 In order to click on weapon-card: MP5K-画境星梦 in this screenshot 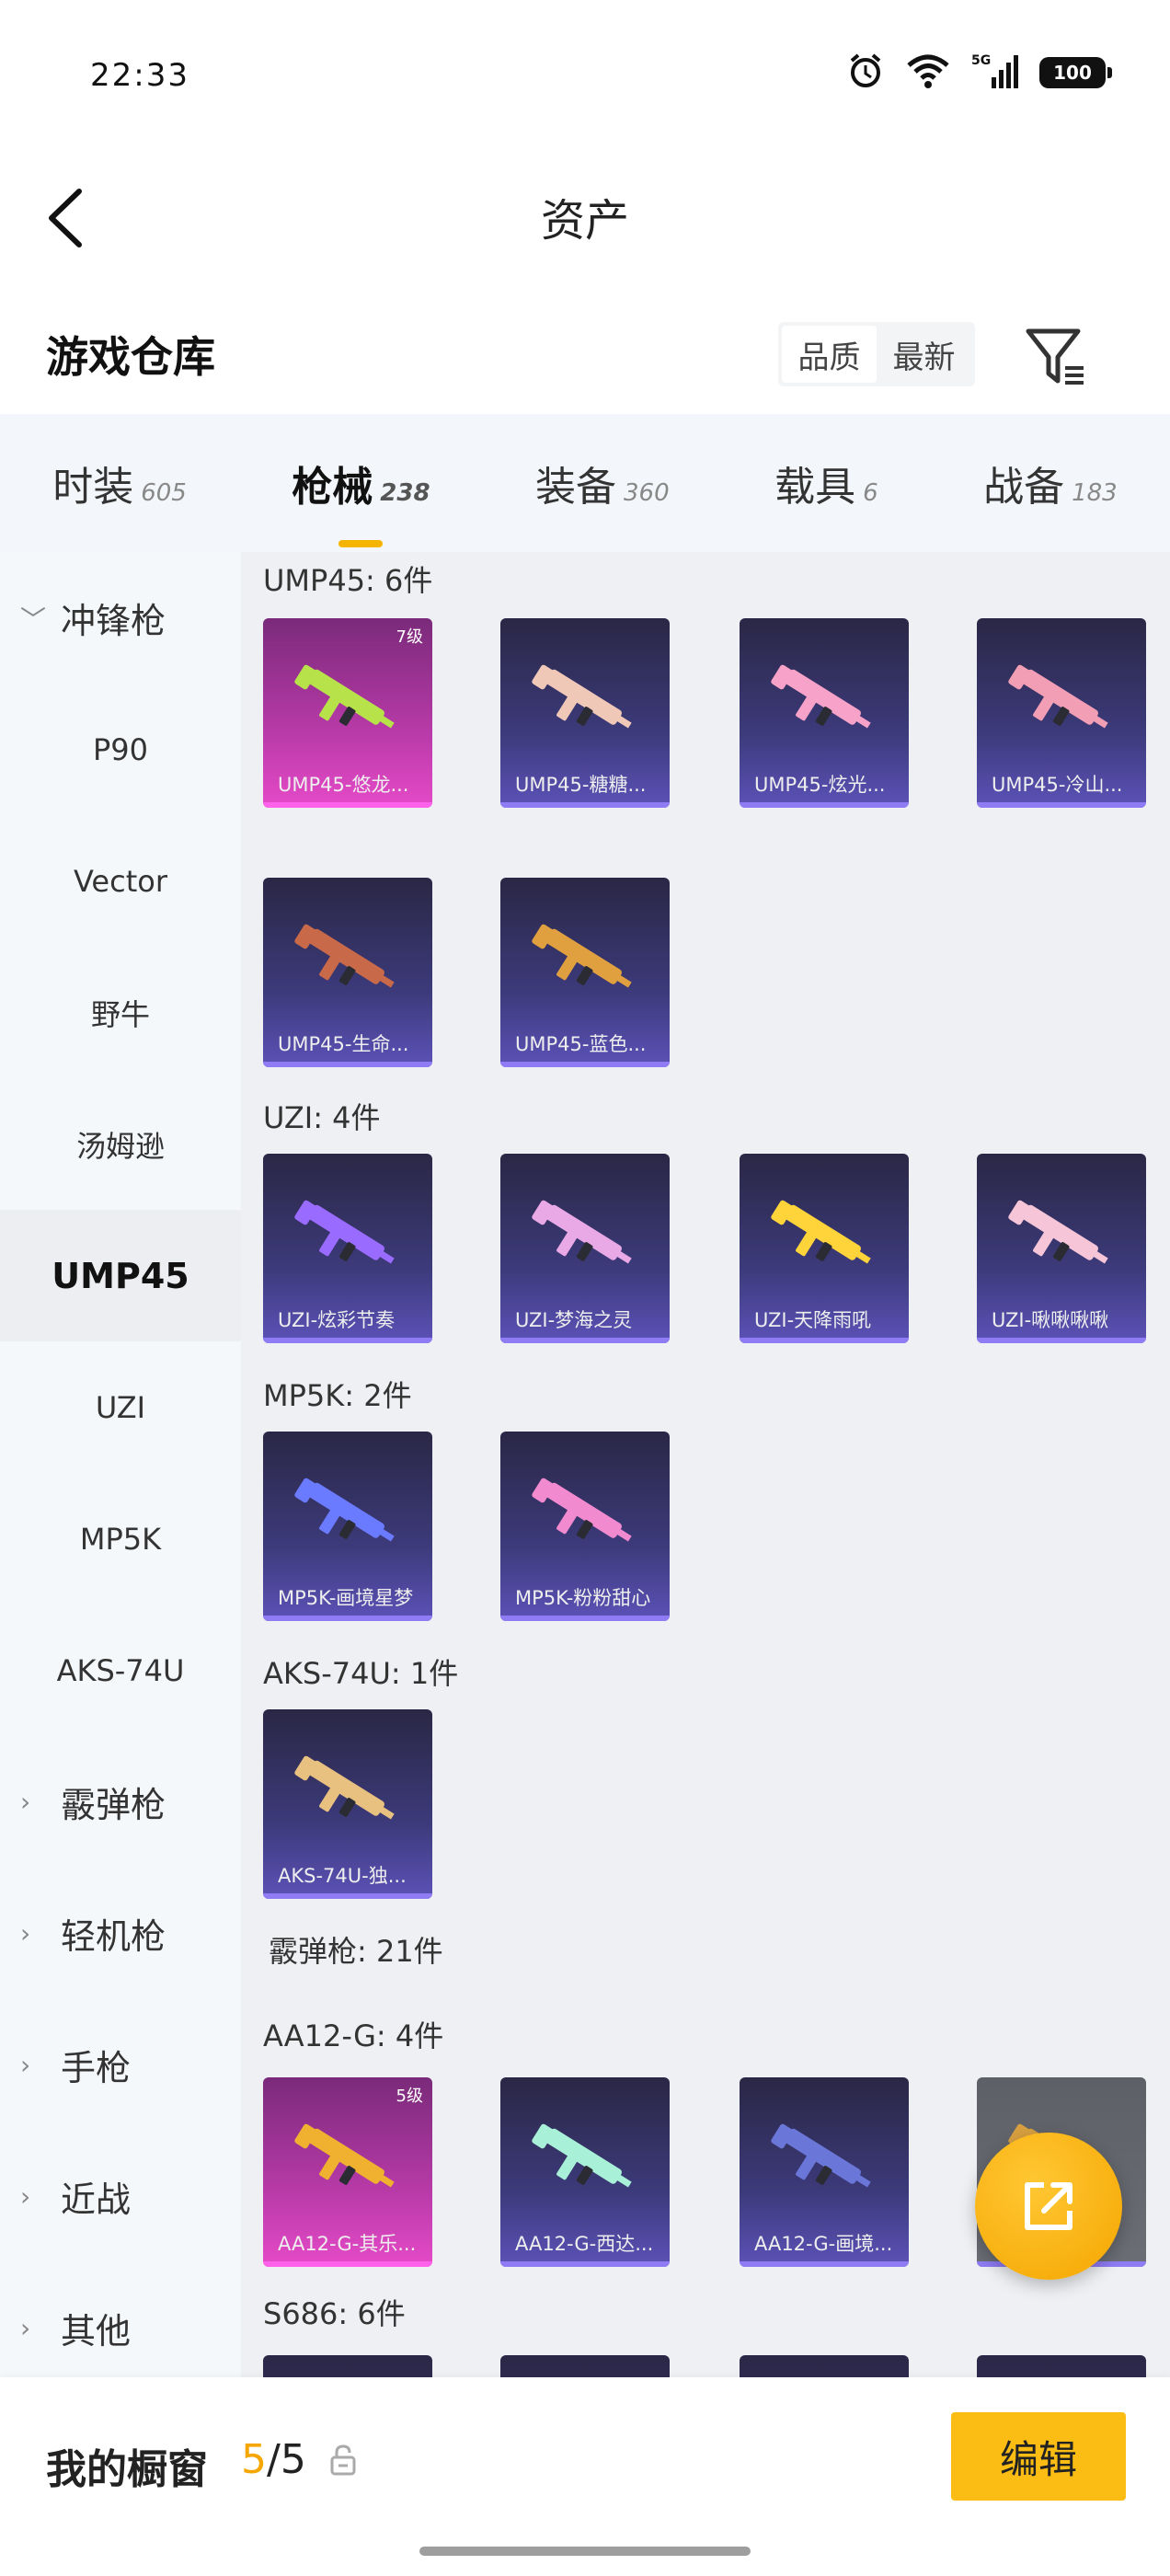, I will do `click(347, 1526)`.